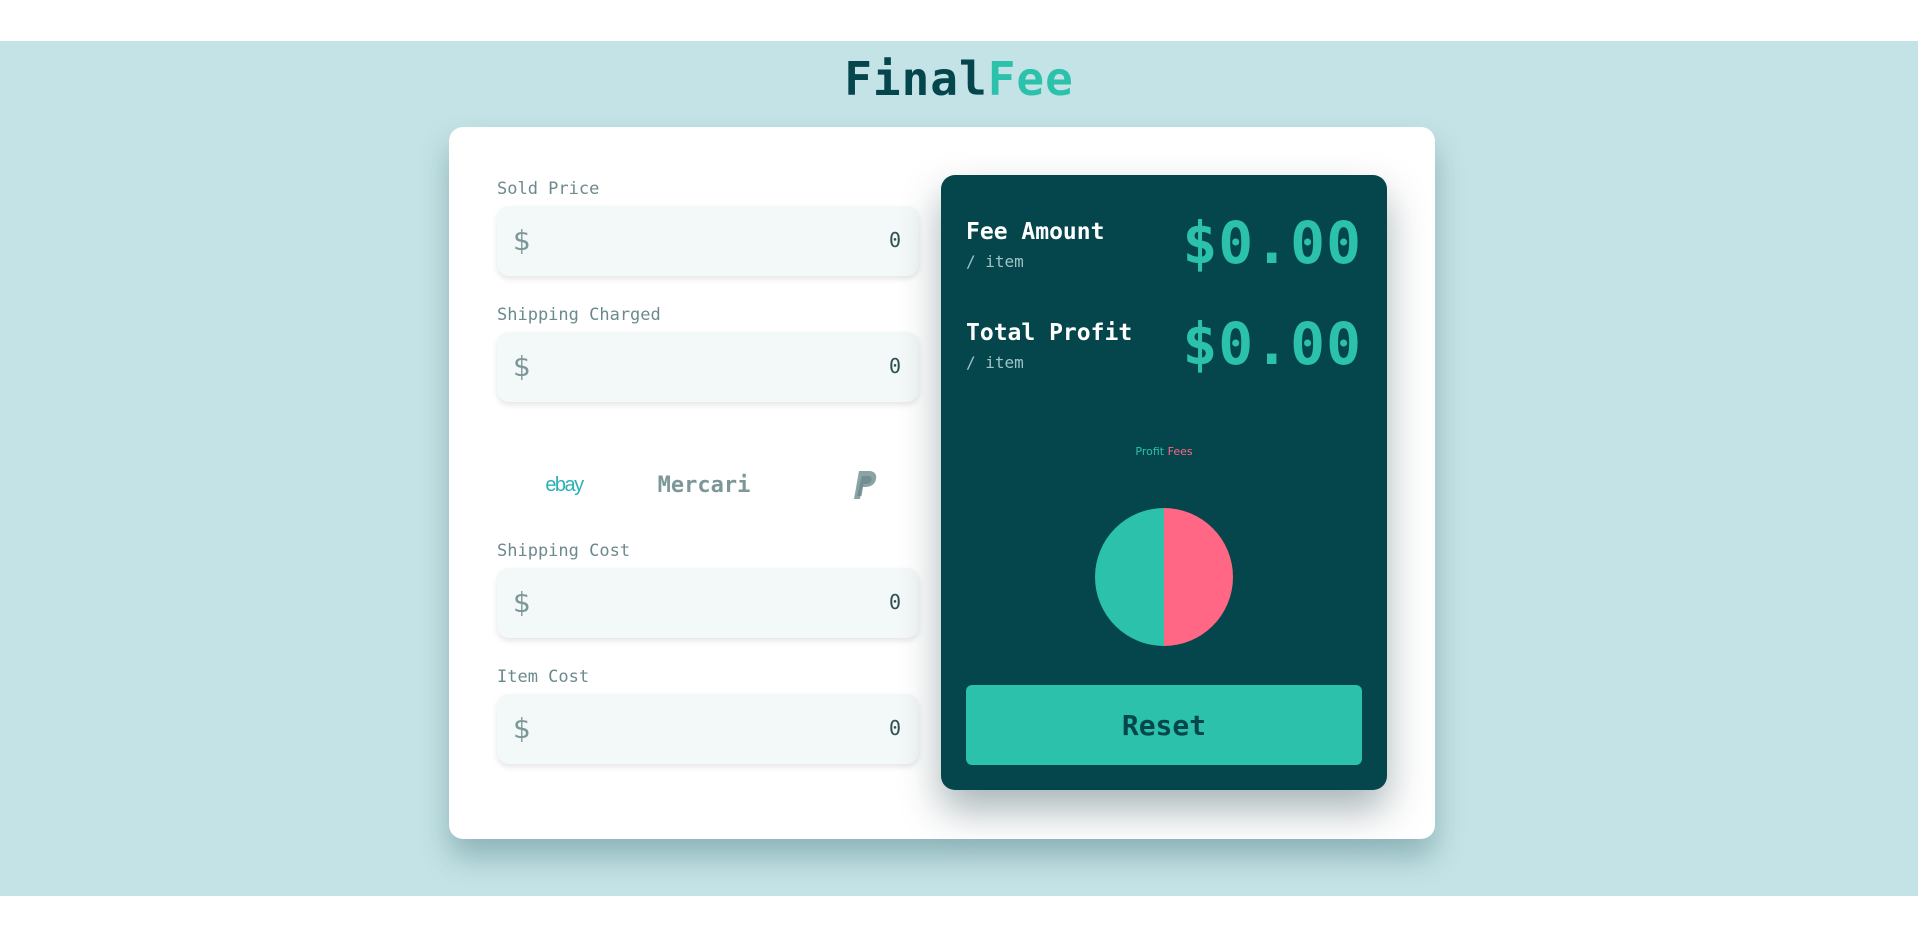  Describe the element at coordinates (708, 729) in the screenshot. I see `item-cost-input: $ 0` at that location.